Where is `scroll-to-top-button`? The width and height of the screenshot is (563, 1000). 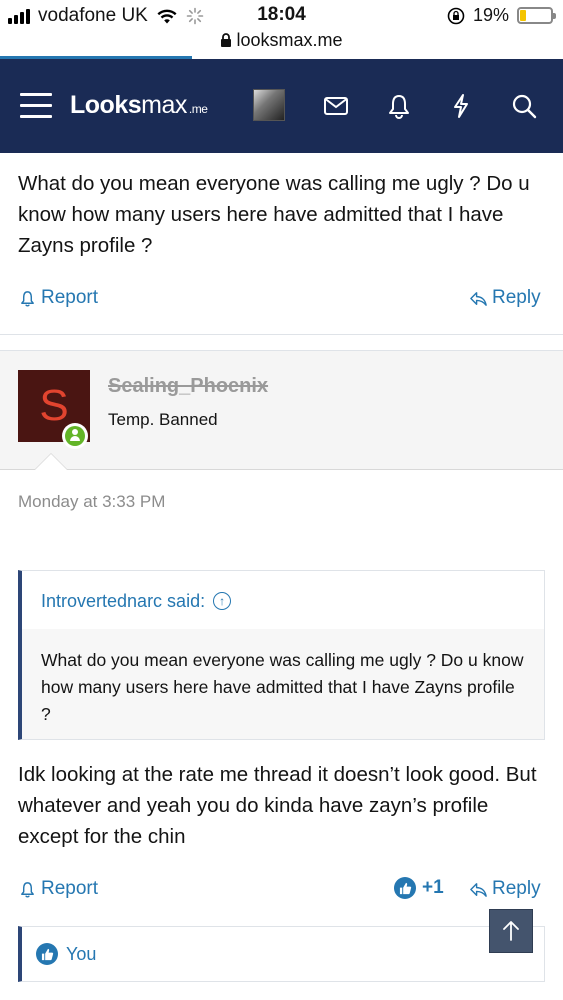 scroll-to-top-button is located at coordinates (511, 931).